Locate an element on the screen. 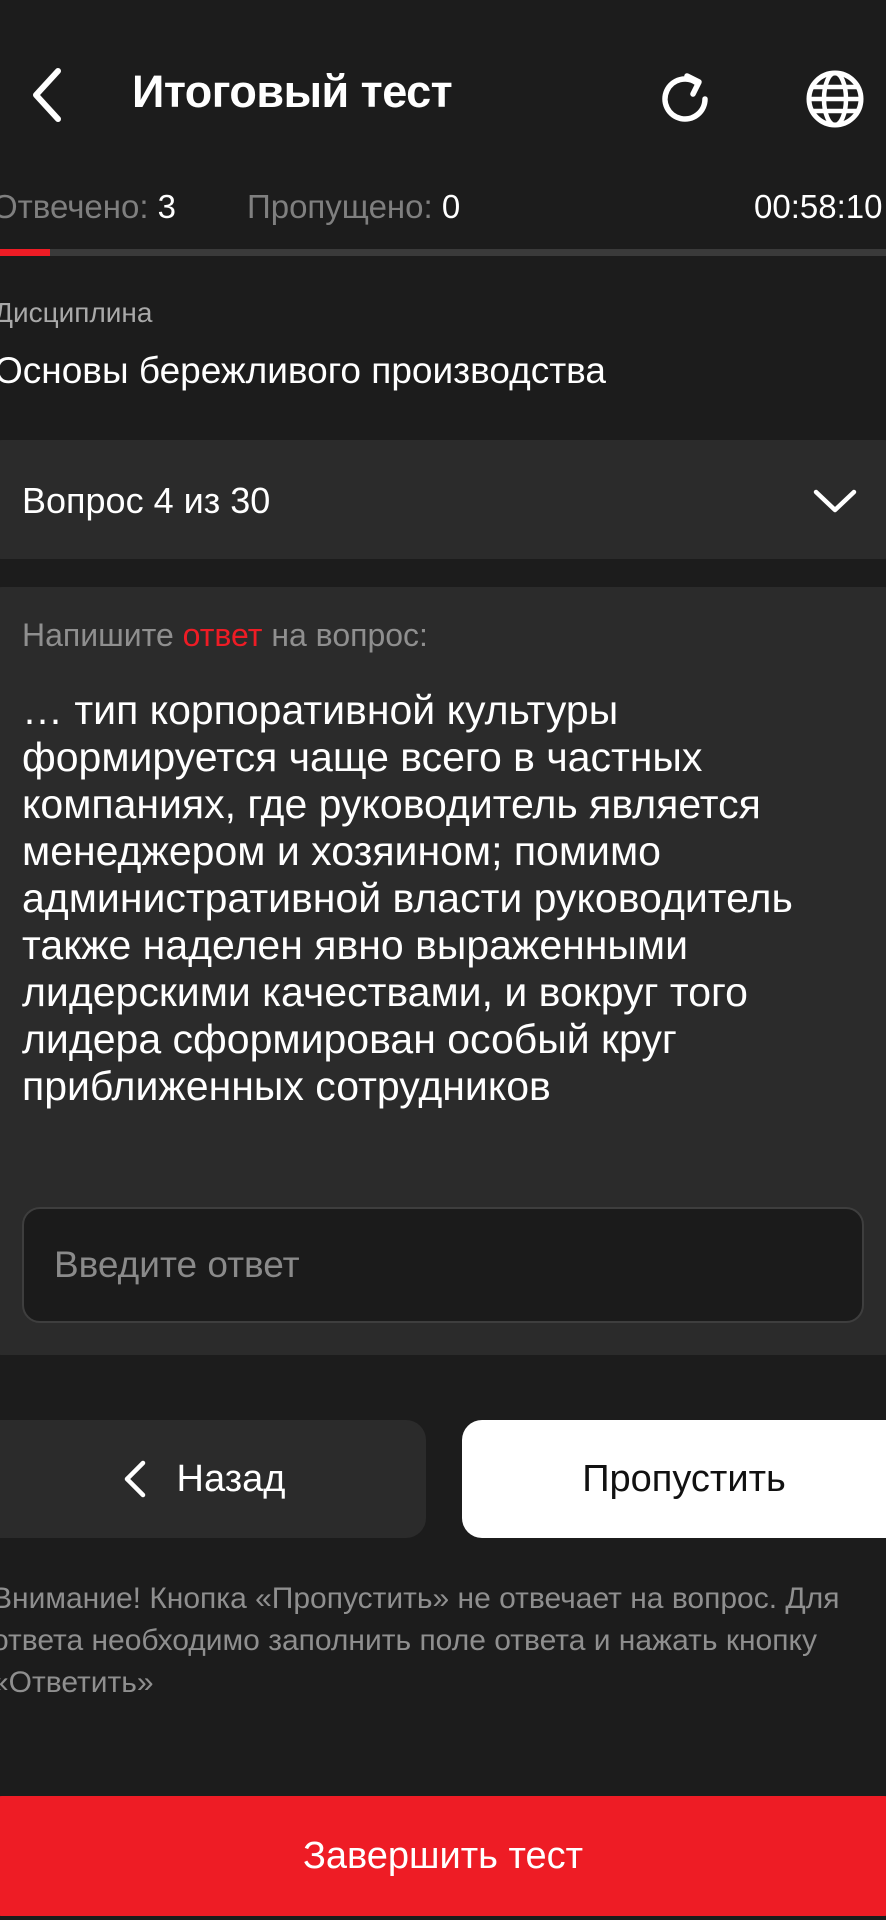 This screenshot has height=1920, width=886. skipped-stat: Пропущено: 0 is located at coordinates (353, 207).